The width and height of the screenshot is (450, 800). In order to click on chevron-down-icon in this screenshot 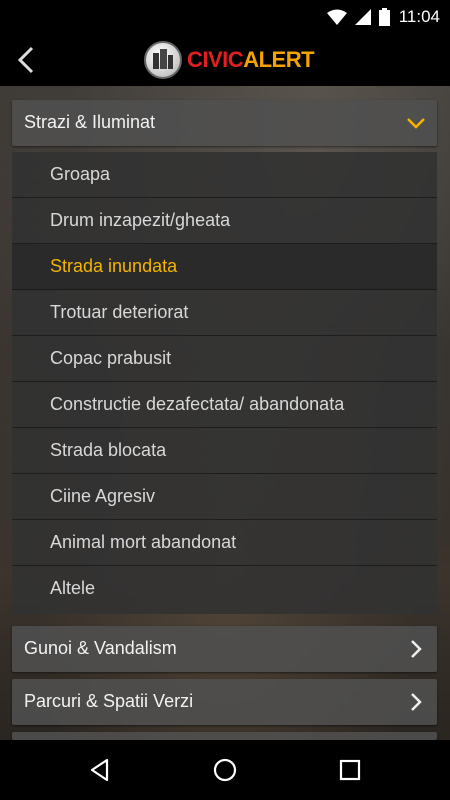, I will do `click(416, 123)`.